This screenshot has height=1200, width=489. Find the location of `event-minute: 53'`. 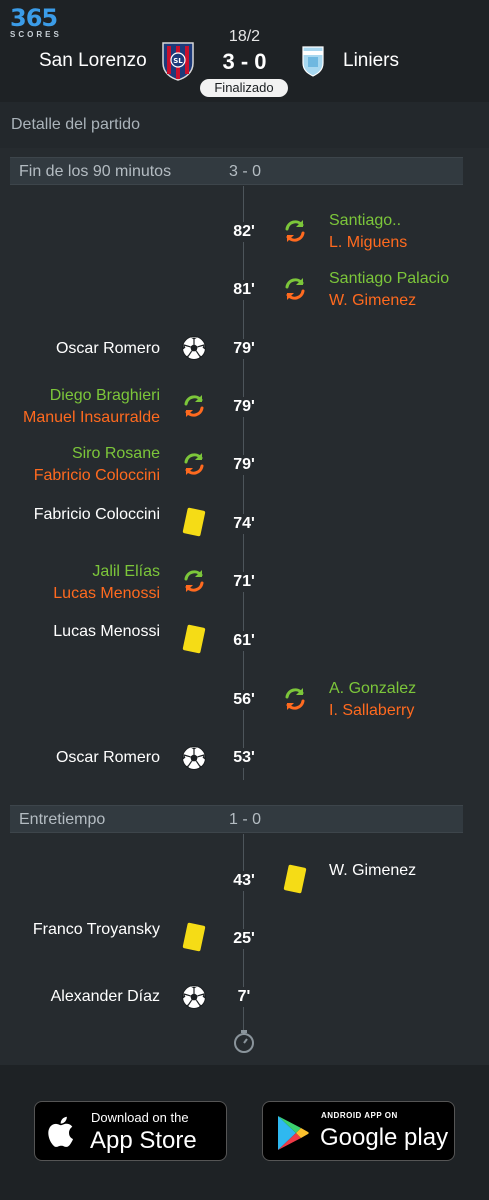

event-minute: 53' is located at coordinates (244, 758).